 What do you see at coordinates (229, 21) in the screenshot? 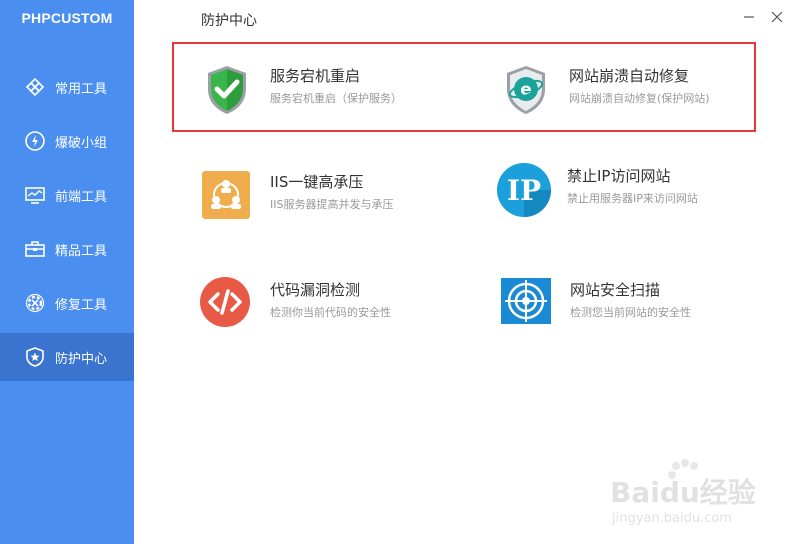
I see `page-title: 防护中心` at bounding box center [229, 21].